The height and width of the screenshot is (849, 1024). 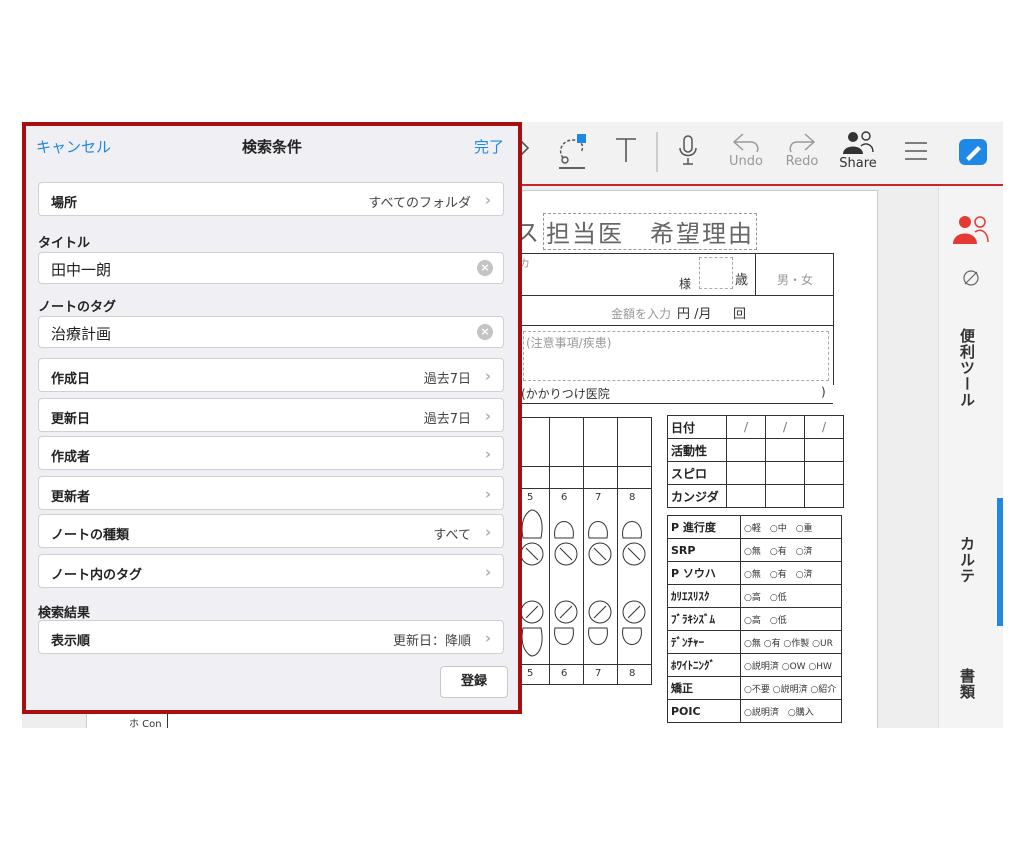 I want to click on option-row: P 進行度 ○軽 ○中 ○重, so click(x=754, y=527).